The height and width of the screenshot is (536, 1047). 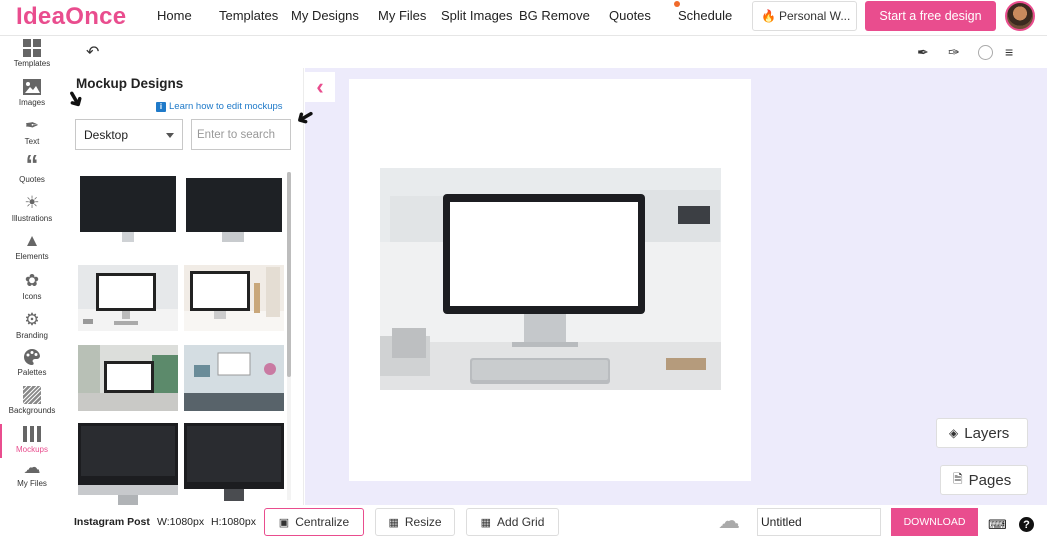 What do you see at coordinates (705, 15) in the screenshot?
I see `nav-schedule: Schedule` at bounding box center [705, 15].